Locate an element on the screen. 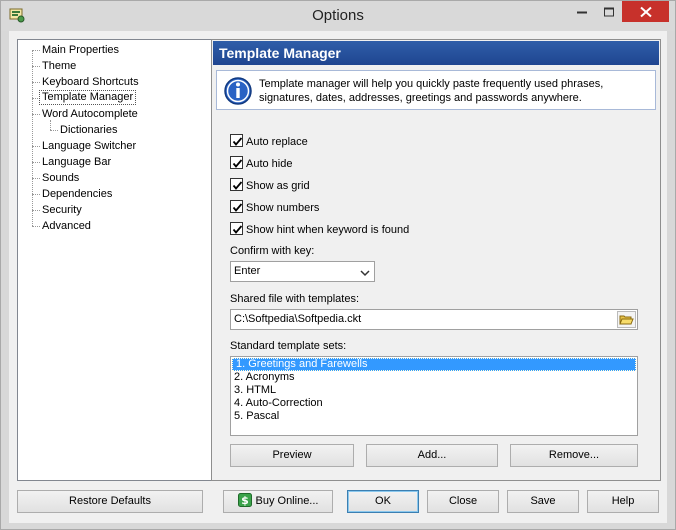 The image size is (676, 530). ok-button: OK is located at coordinates (383, 501).